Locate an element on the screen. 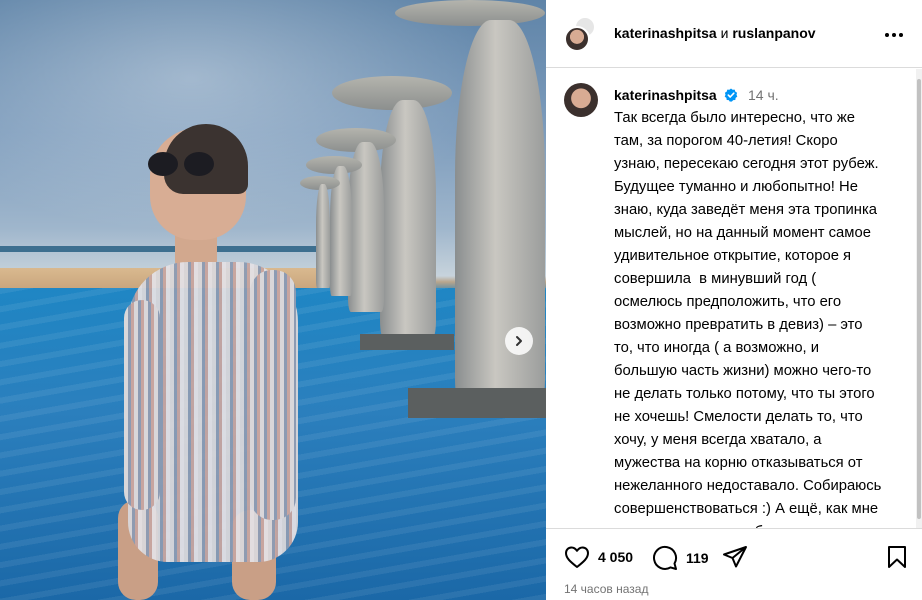 The width and height of the screenshot is (922, 600). more-icon is located at coordinates (894, 35).